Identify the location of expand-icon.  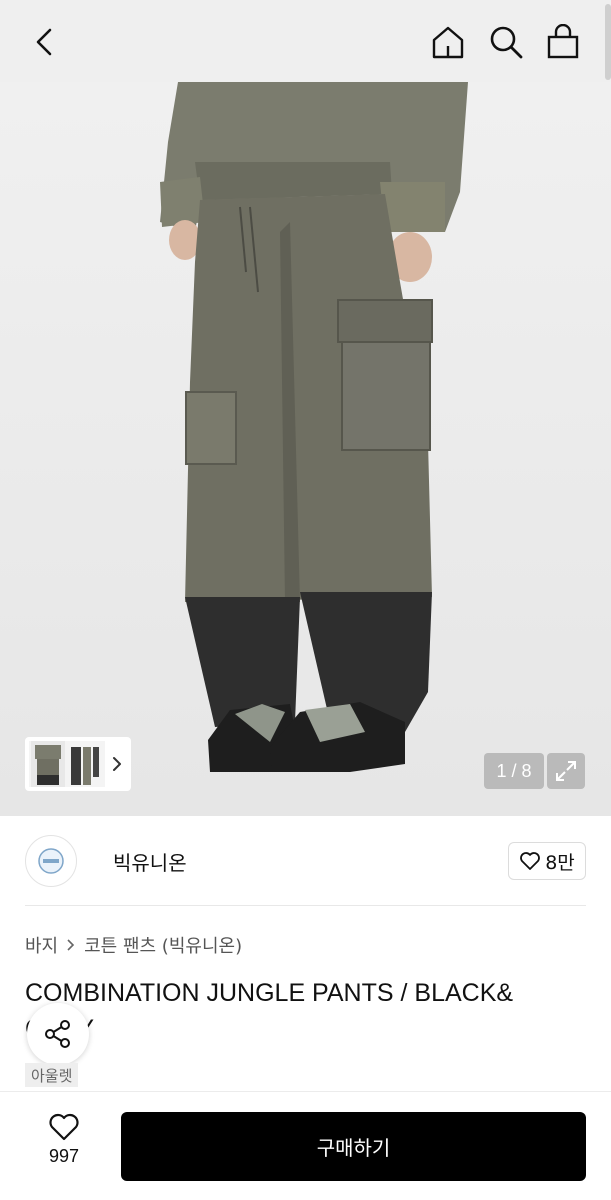
(566, 771).